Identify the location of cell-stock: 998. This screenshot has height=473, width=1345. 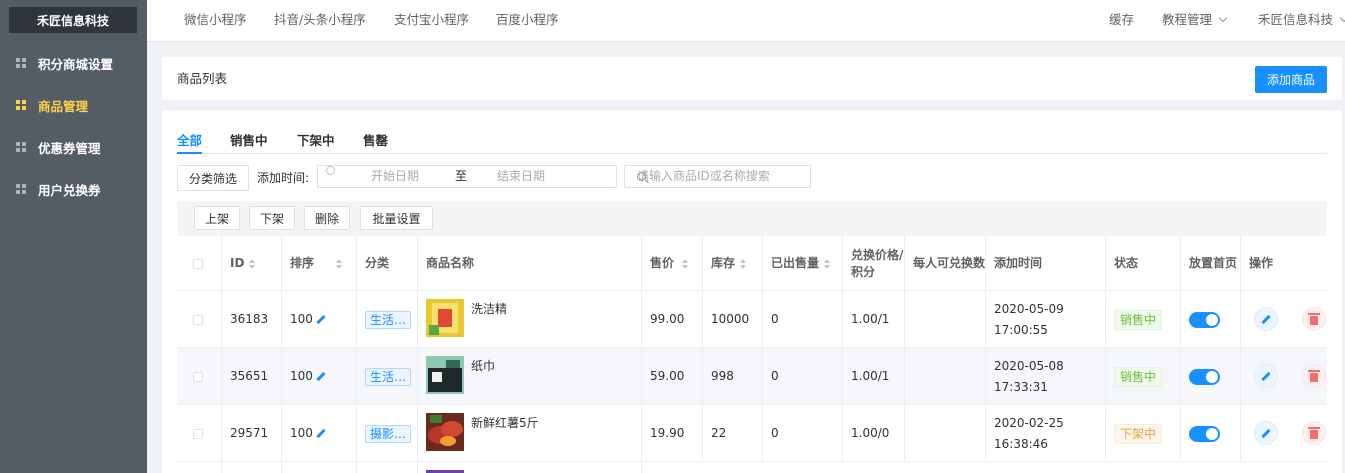
(733, 376).